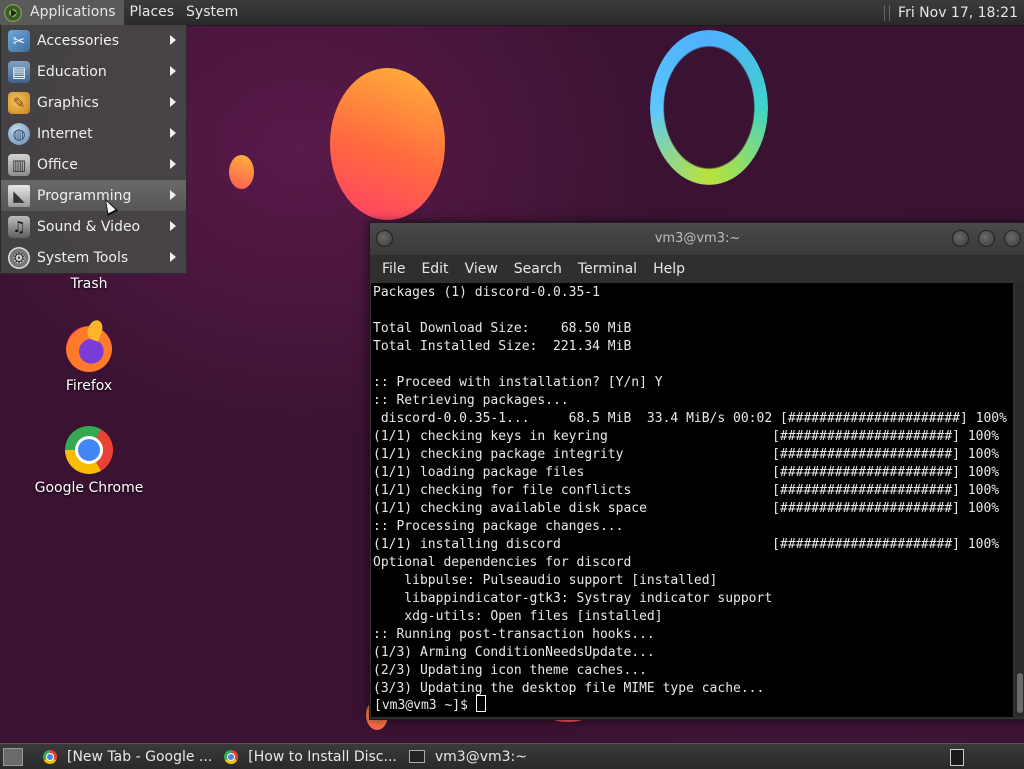  Describe the element at coordinates (1019, 500) in the screenshot. I see `terminal-scrollbar` at that location.